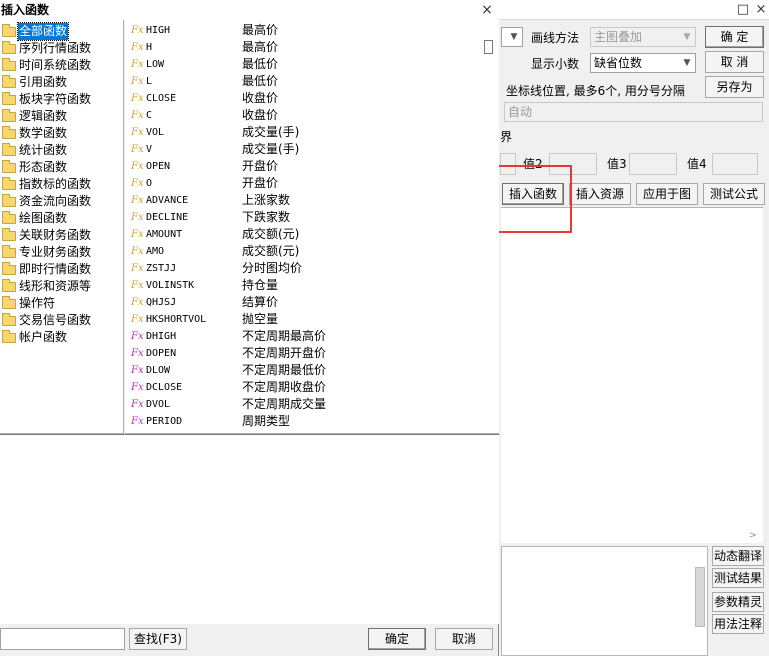 This screenshot has width=769, height=656. Describe the element at coordinates (25, 10) in the screenshot. I see `dialog-title: 插入函数` at that location.